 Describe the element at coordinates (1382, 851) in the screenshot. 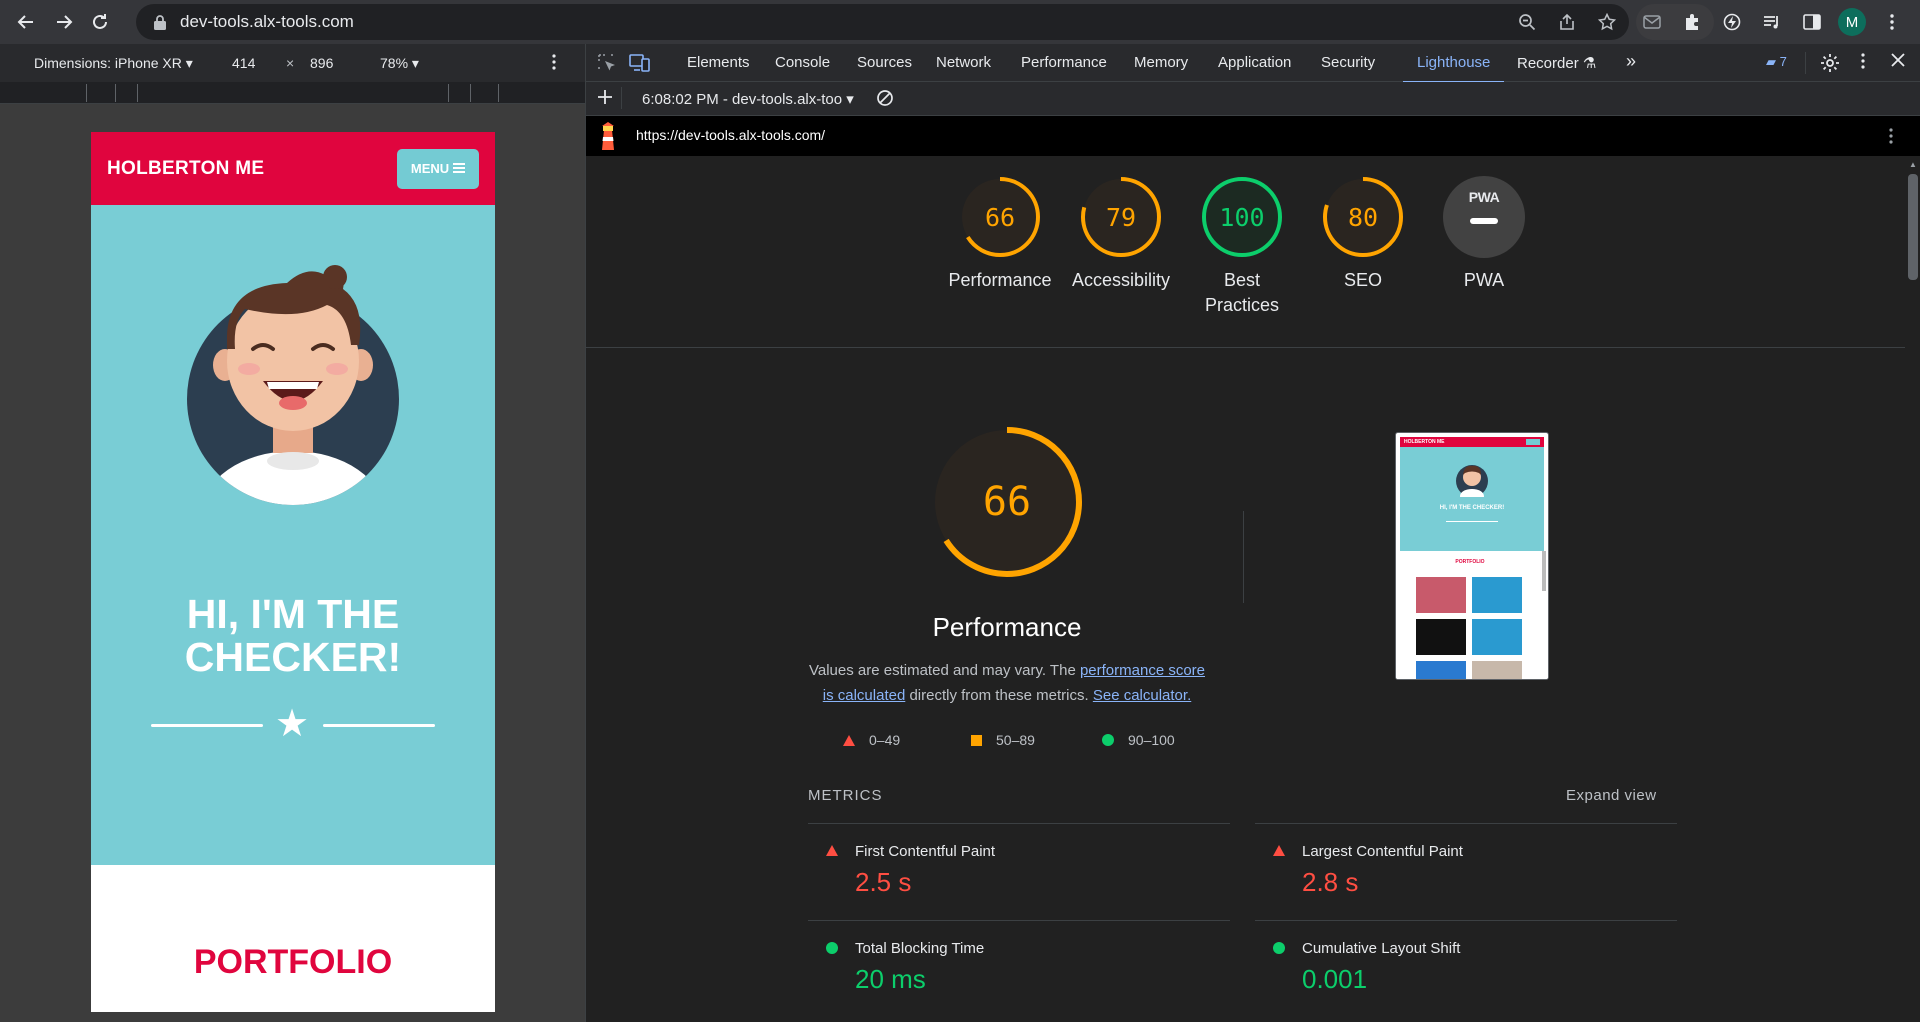

I see `metric-name: Largest Contentful Paint` at that location.